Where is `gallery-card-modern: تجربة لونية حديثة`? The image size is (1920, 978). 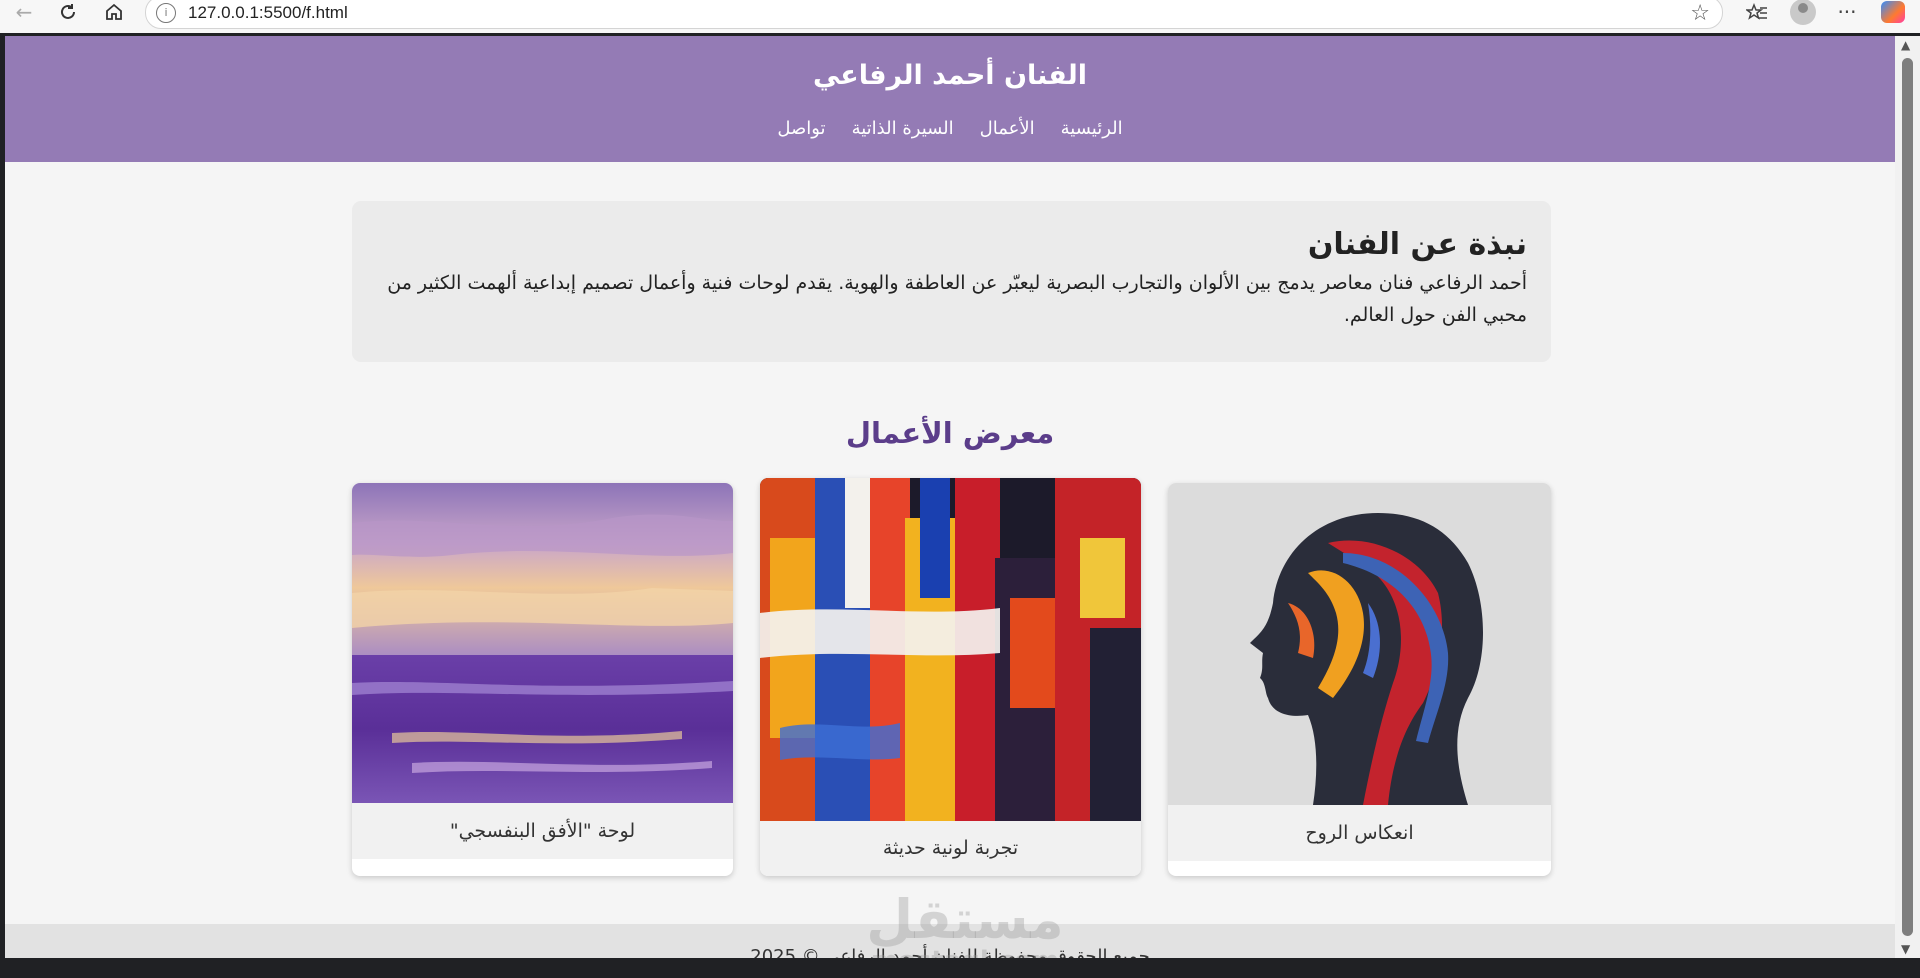 gallery-card-modern: تجربة لونية حديثة is located at coordinates (950, 677).